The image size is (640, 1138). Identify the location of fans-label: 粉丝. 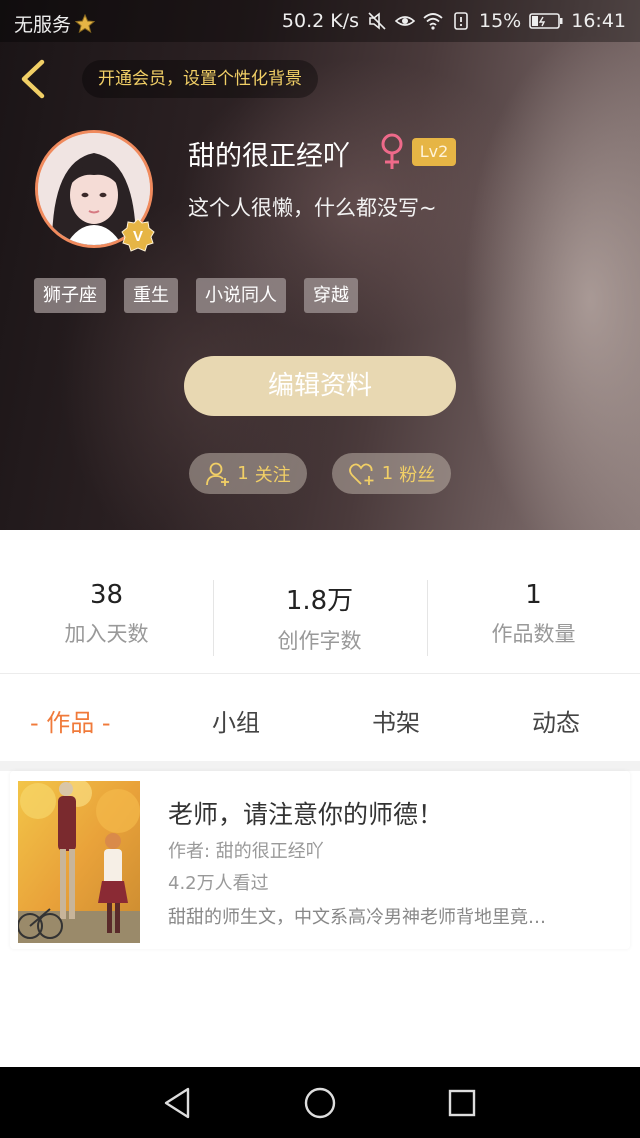
(417, 475).